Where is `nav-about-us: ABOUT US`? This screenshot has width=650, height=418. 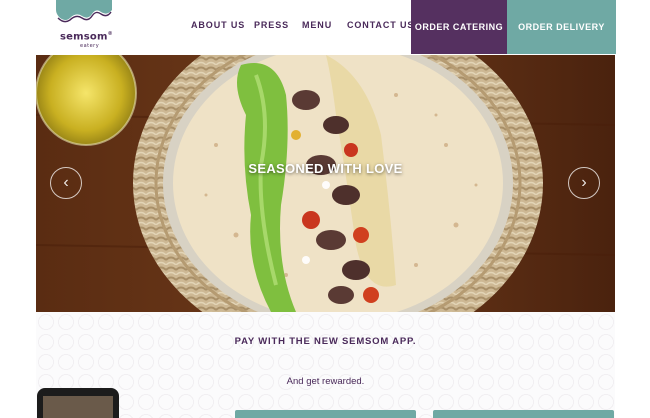 nav-about-us: ABOUT US is located at coordinates (218, 25).